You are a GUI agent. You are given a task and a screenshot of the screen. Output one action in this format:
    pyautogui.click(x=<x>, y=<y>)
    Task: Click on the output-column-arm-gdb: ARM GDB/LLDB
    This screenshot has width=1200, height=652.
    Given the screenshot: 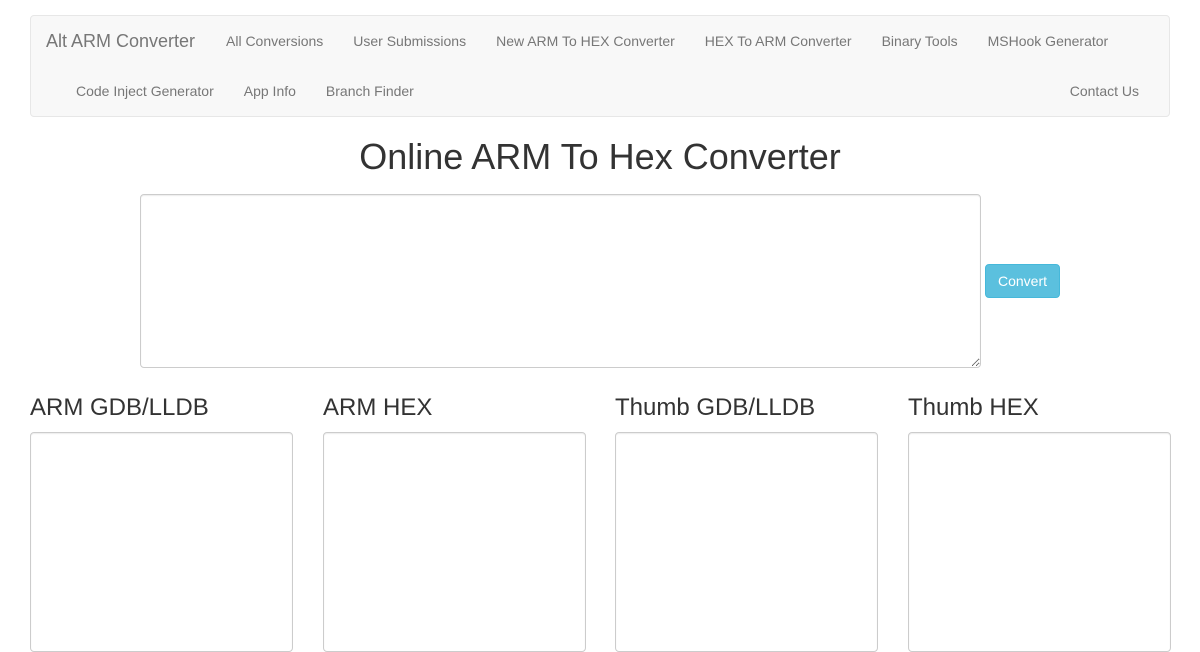 What is the action you would take?
    pyautogui.click(x=161, y=521)
    